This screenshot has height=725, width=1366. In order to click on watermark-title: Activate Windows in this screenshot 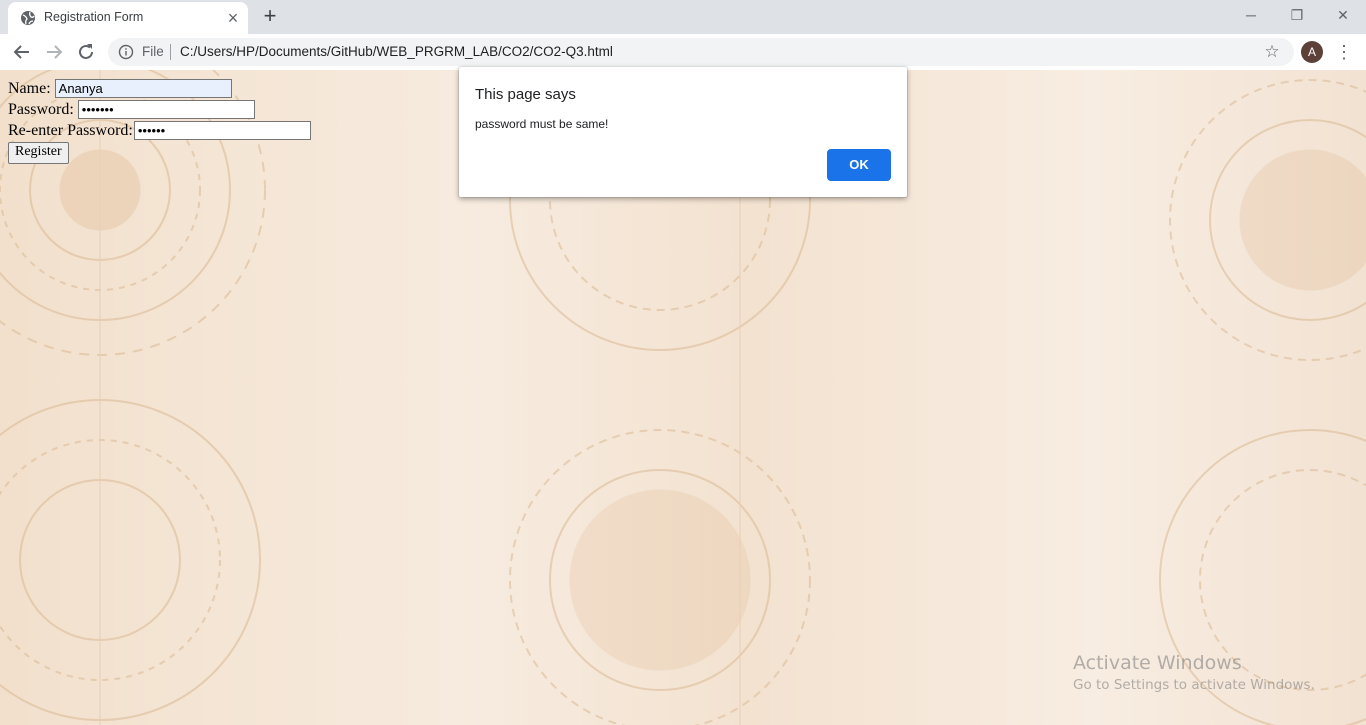, I will do `click(1157, 663)`.